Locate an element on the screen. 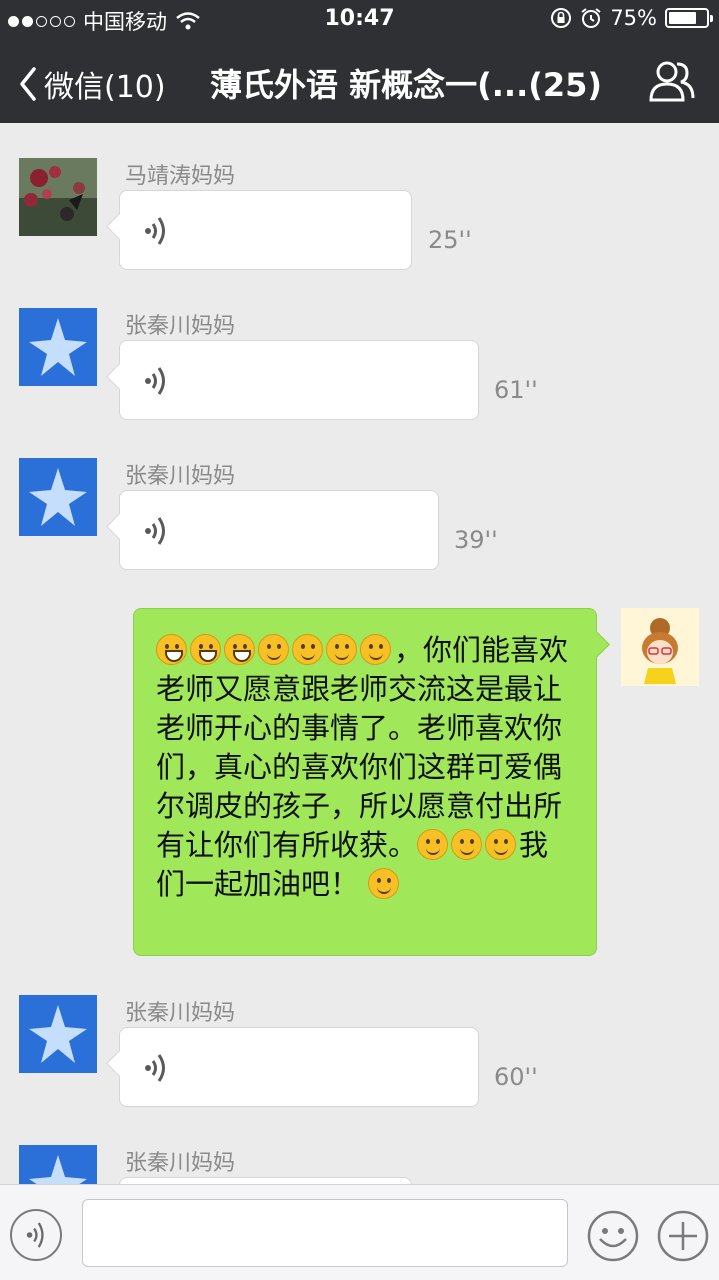 The width and height of the screenshot is (719, 1280). back-chevron-icon is located at coordinates (28, 84).